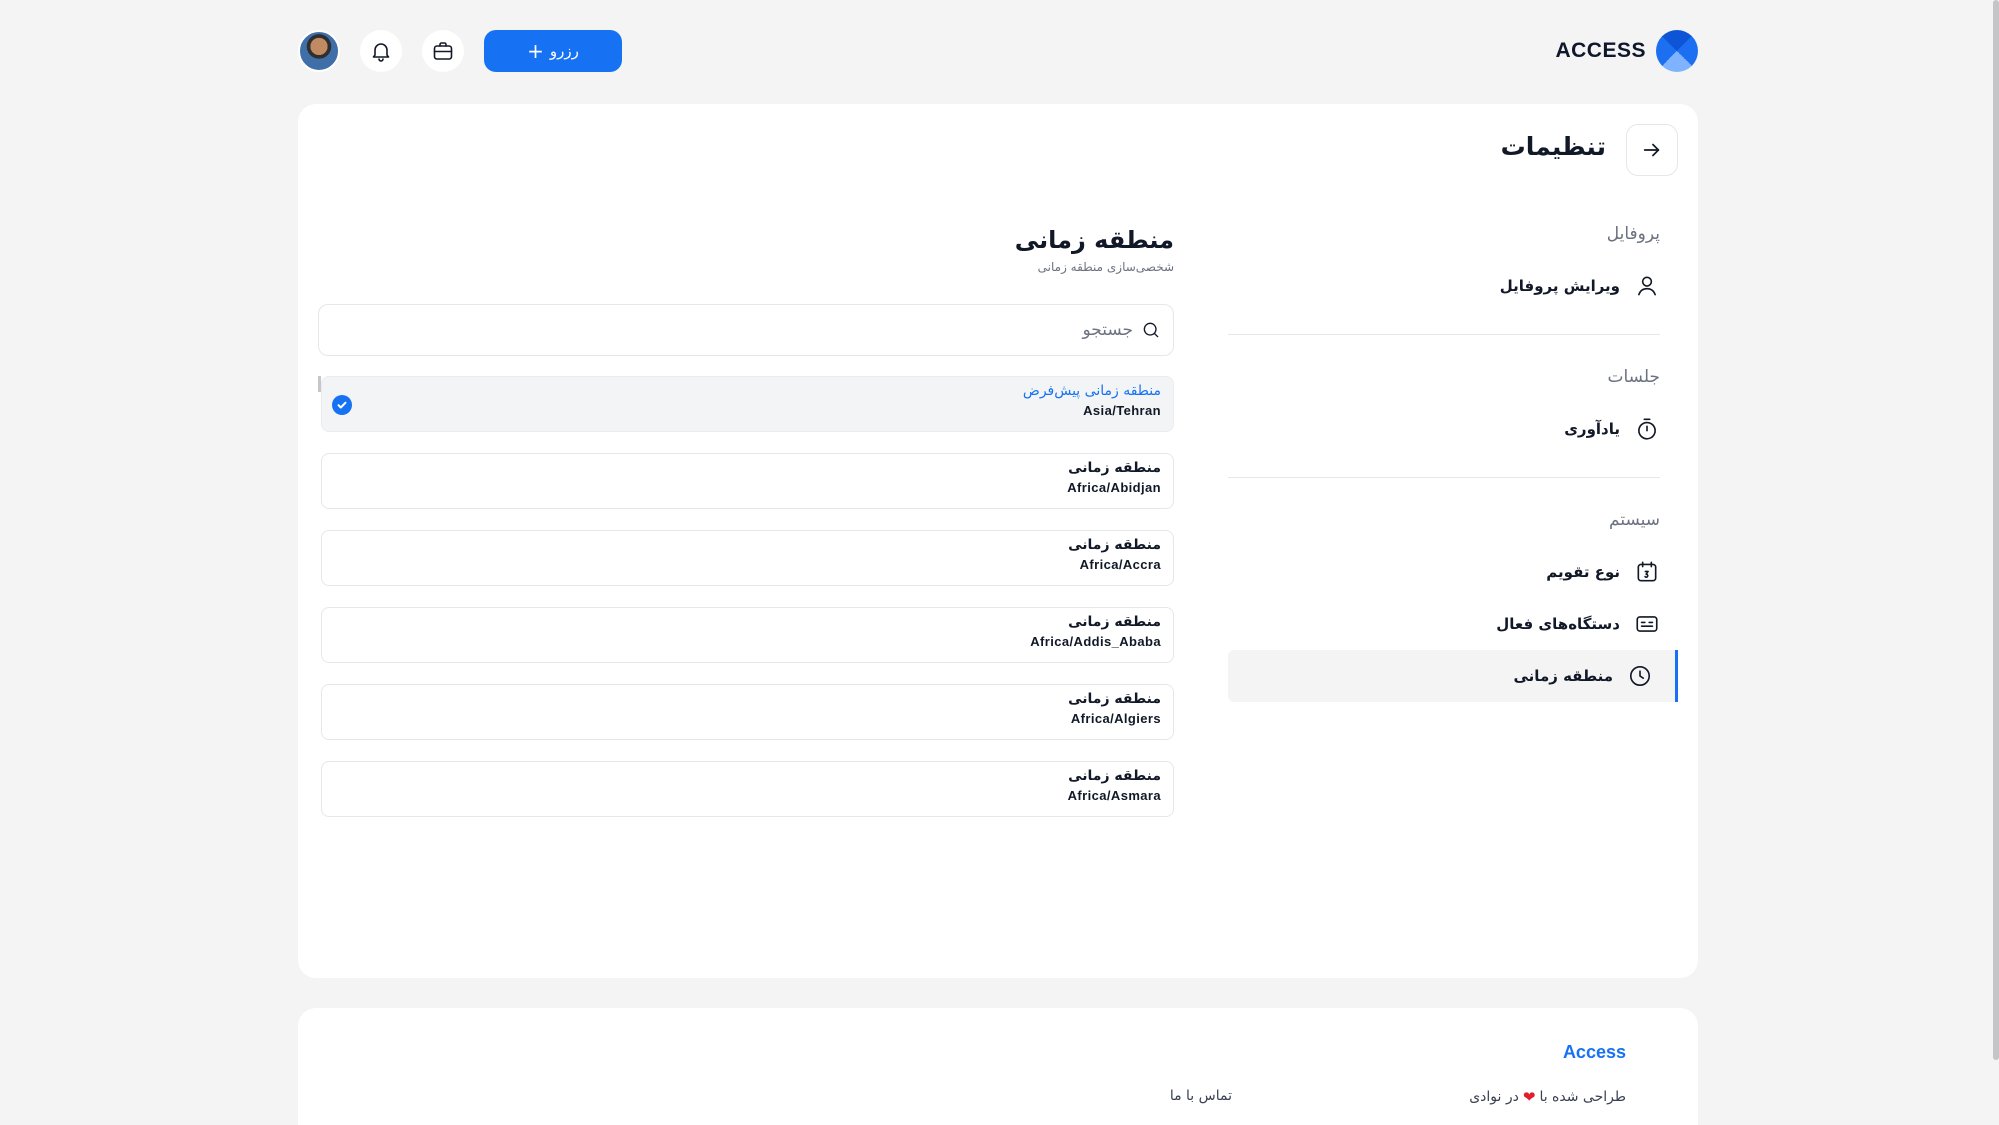  I want to click on header-actions: + رزرو, so click(460, 51).